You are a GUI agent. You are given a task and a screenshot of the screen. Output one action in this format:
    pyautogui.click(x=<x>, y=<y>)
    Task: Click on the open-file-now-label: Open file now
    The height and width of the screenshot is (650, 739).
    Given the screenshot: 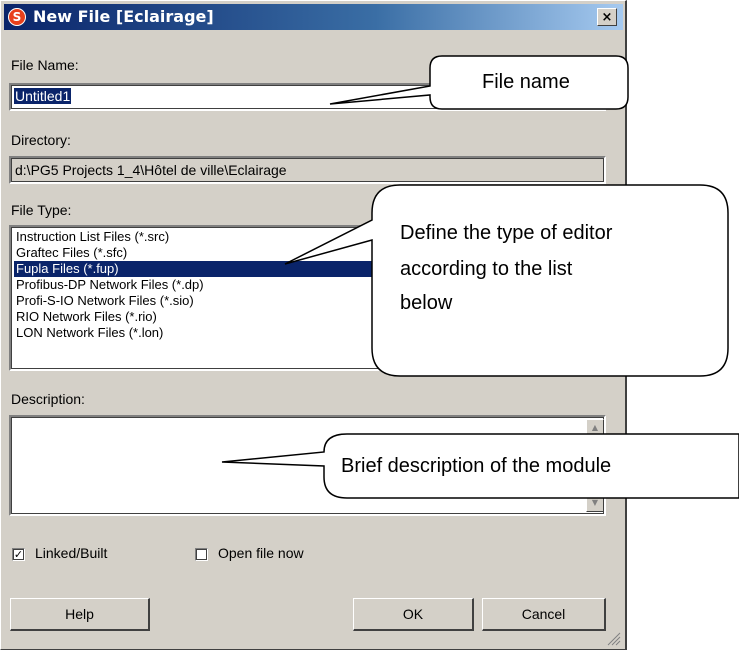 What is the action you would take?
    pyautogui.click(x=261, y=553)
    